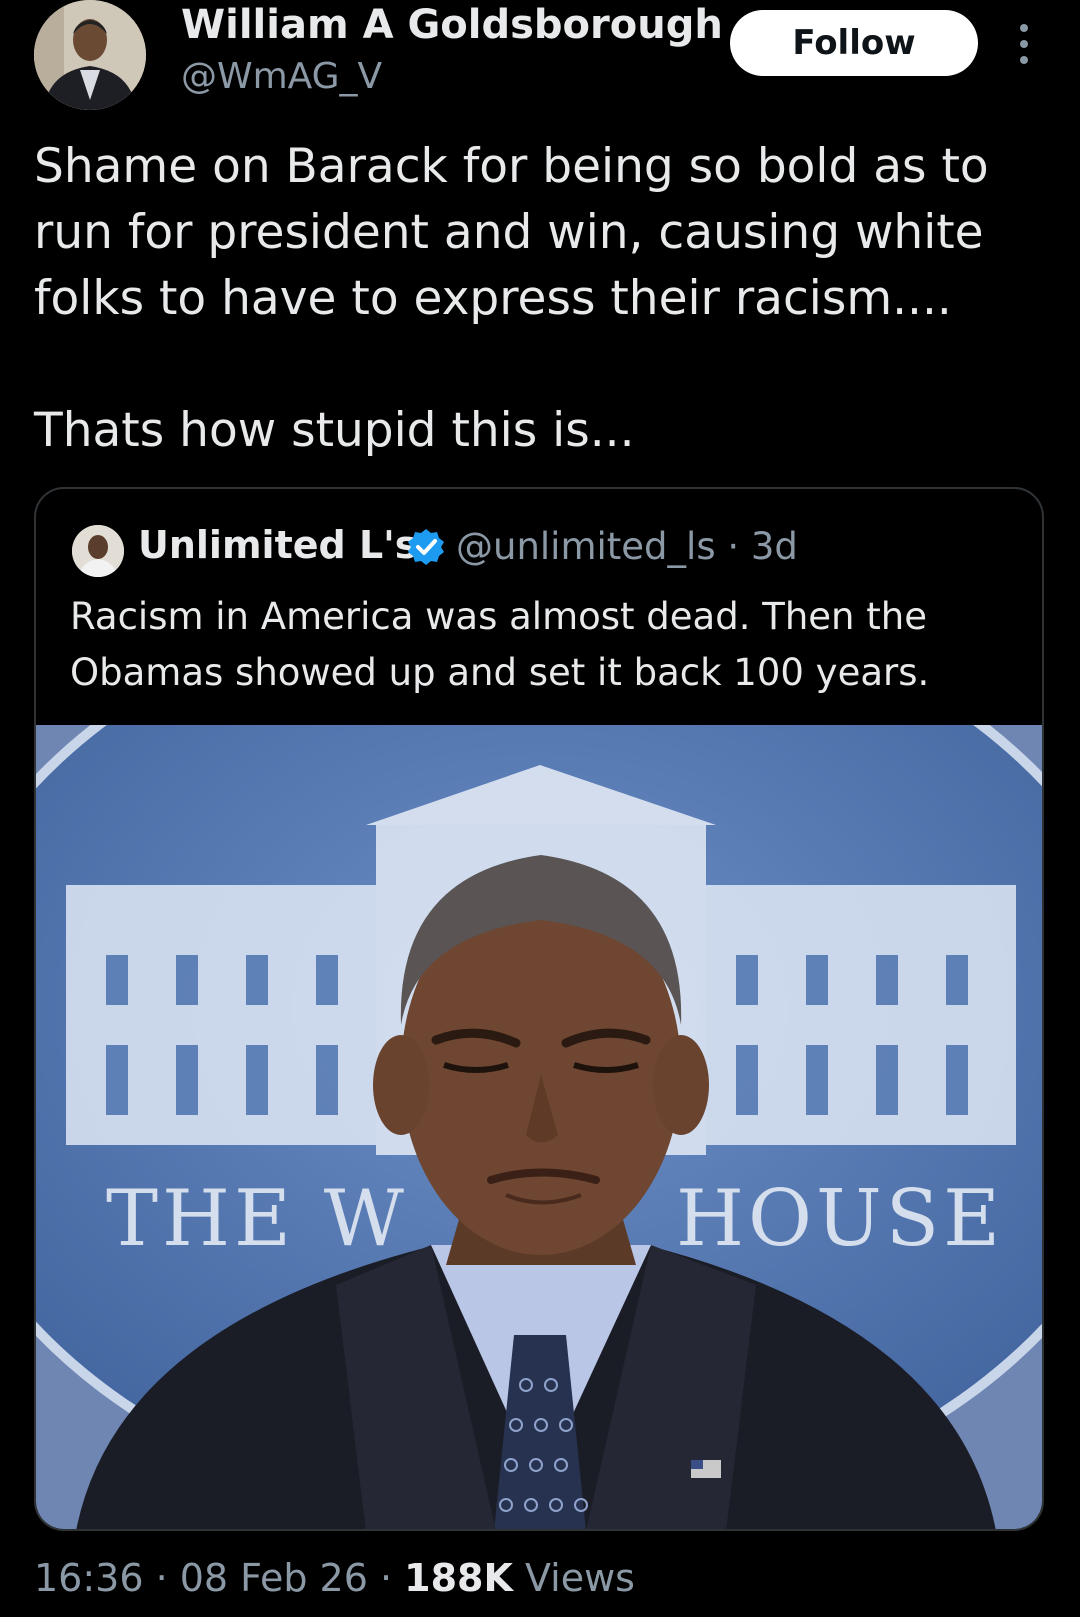  I want to click on quoted-author-avatar, so click(98, 551).